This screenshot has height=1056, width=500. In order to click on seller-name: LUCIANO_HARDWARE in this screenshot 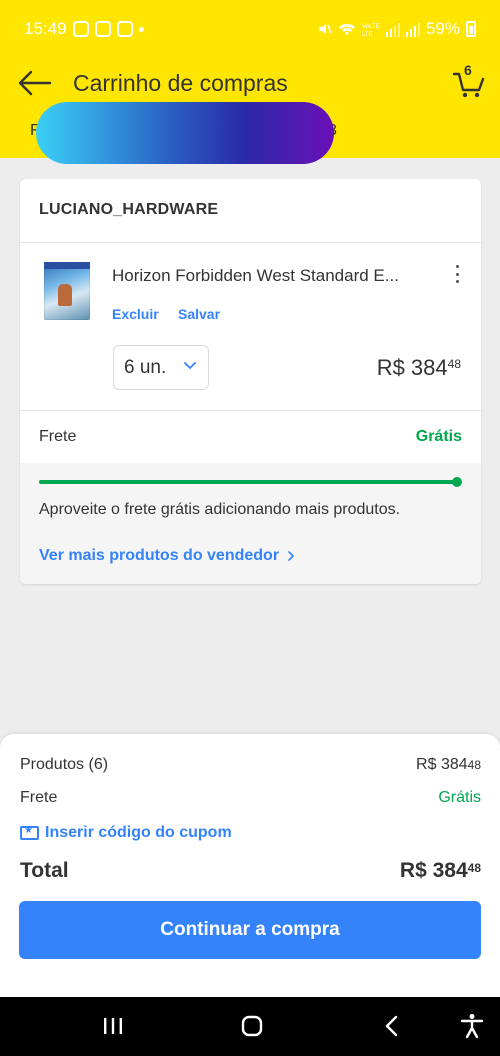, I will do `click(128, 210)`.